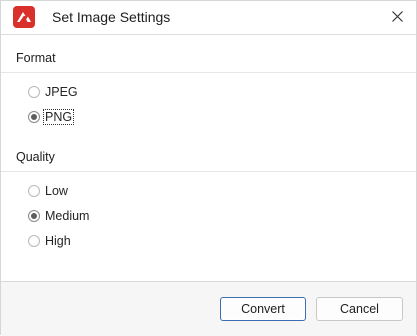  I want to click on app-logo-icon, so click(24, 17).